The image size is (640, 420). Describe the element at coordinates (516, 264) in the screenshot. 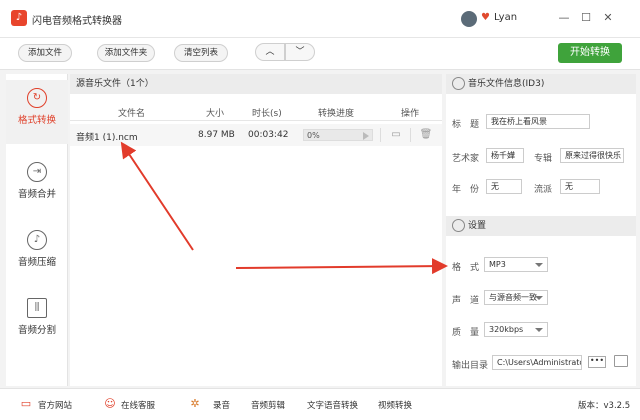

I see `format-select: MP3` at that location.